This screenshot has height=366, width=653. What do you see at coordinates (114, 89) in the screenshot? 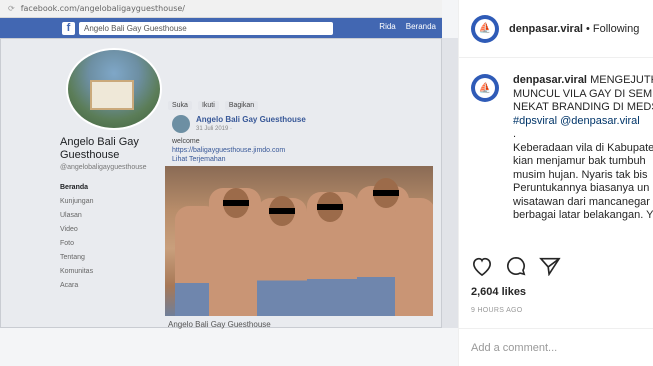
I see `page-profile-picture` at bounding box center [114, 89].